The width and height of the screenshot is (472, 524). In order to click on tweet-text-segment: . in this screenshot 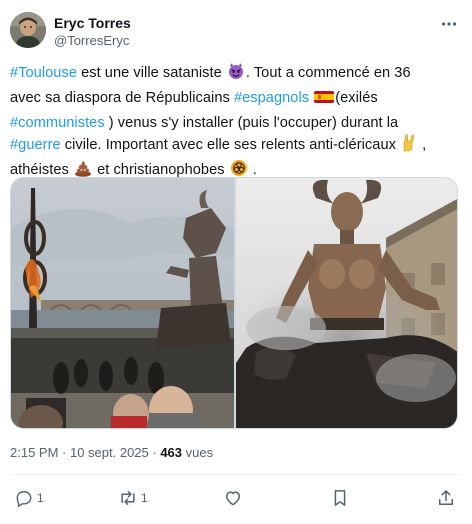, I will do `click(252, 170)`.